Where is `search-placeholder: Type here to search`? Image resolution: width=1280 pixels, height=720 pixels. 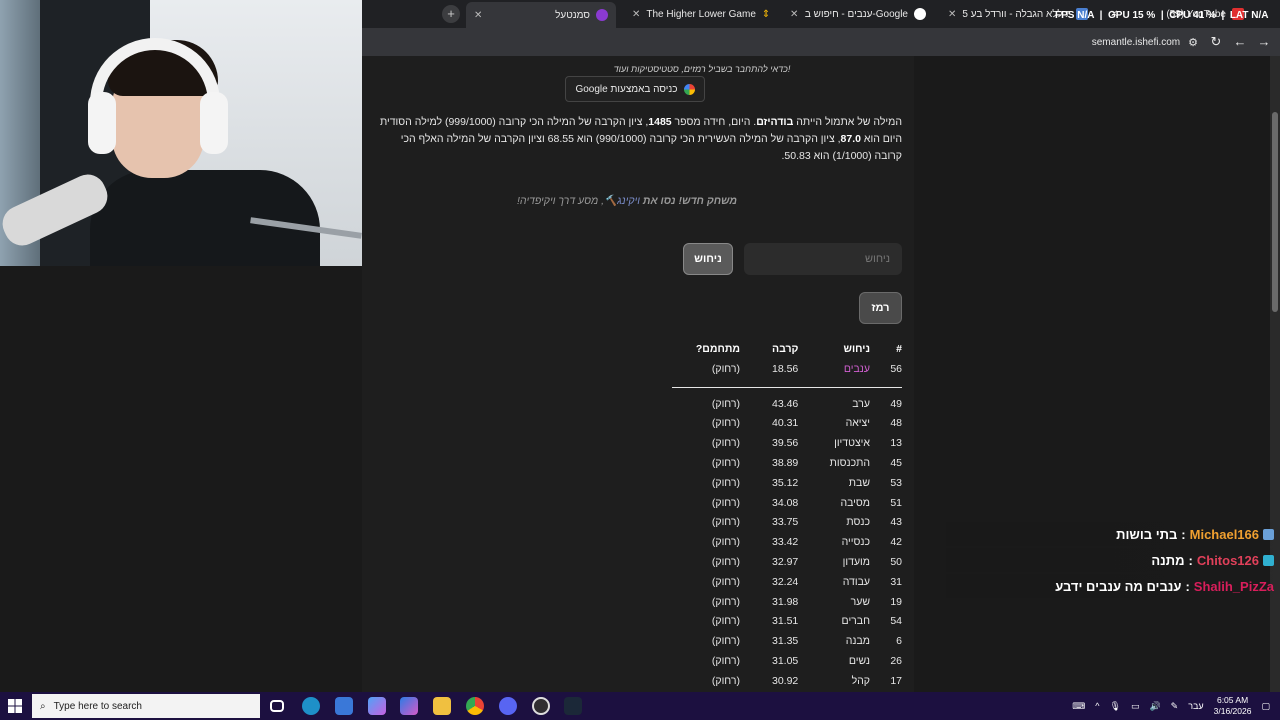 search-placeholder: Type here to search is located at coordinates (97, 706).